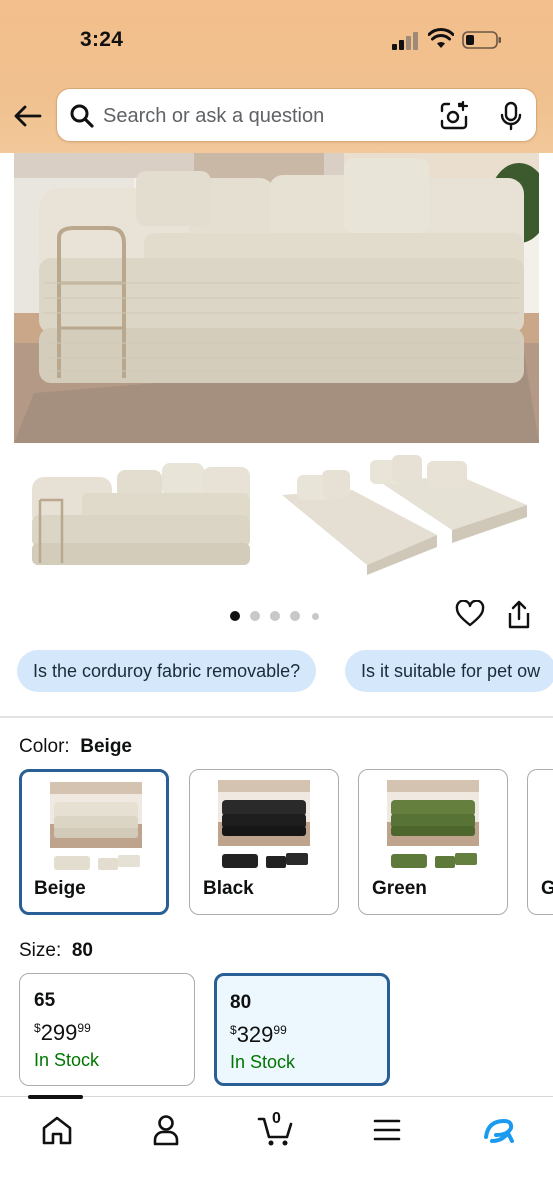 The width and height of the screenshot is (553, 1200). I want to click on battery-icon, so click(481, 40).